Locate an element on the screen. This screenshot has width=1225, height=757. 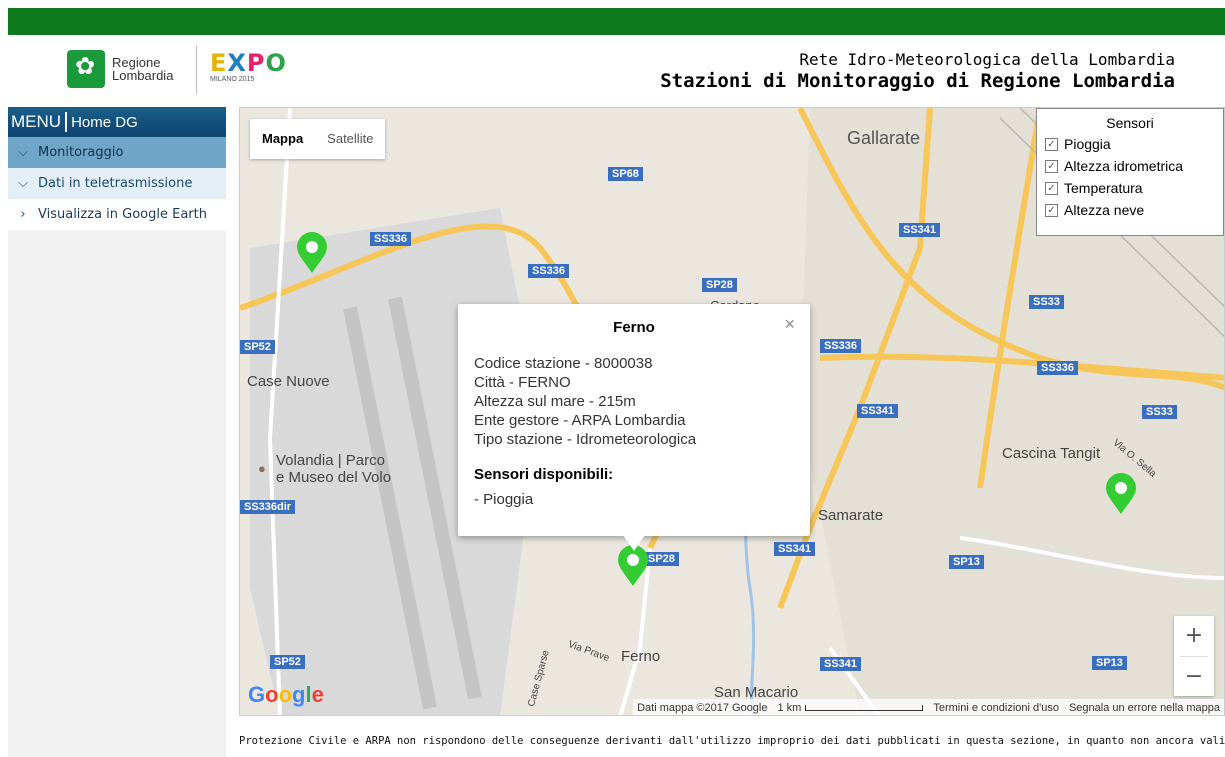
sensor-toggle-temperatura: ✓ Temperatura is located at coordinates (1130, 188).